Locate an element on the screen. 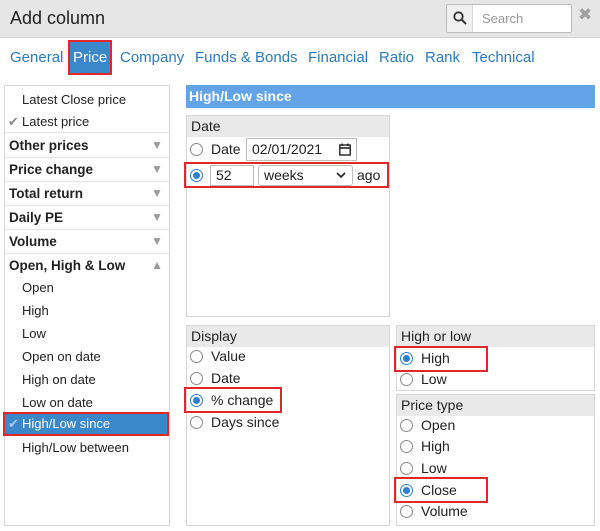  tab-price: Price is located at coordinates (90, 57).